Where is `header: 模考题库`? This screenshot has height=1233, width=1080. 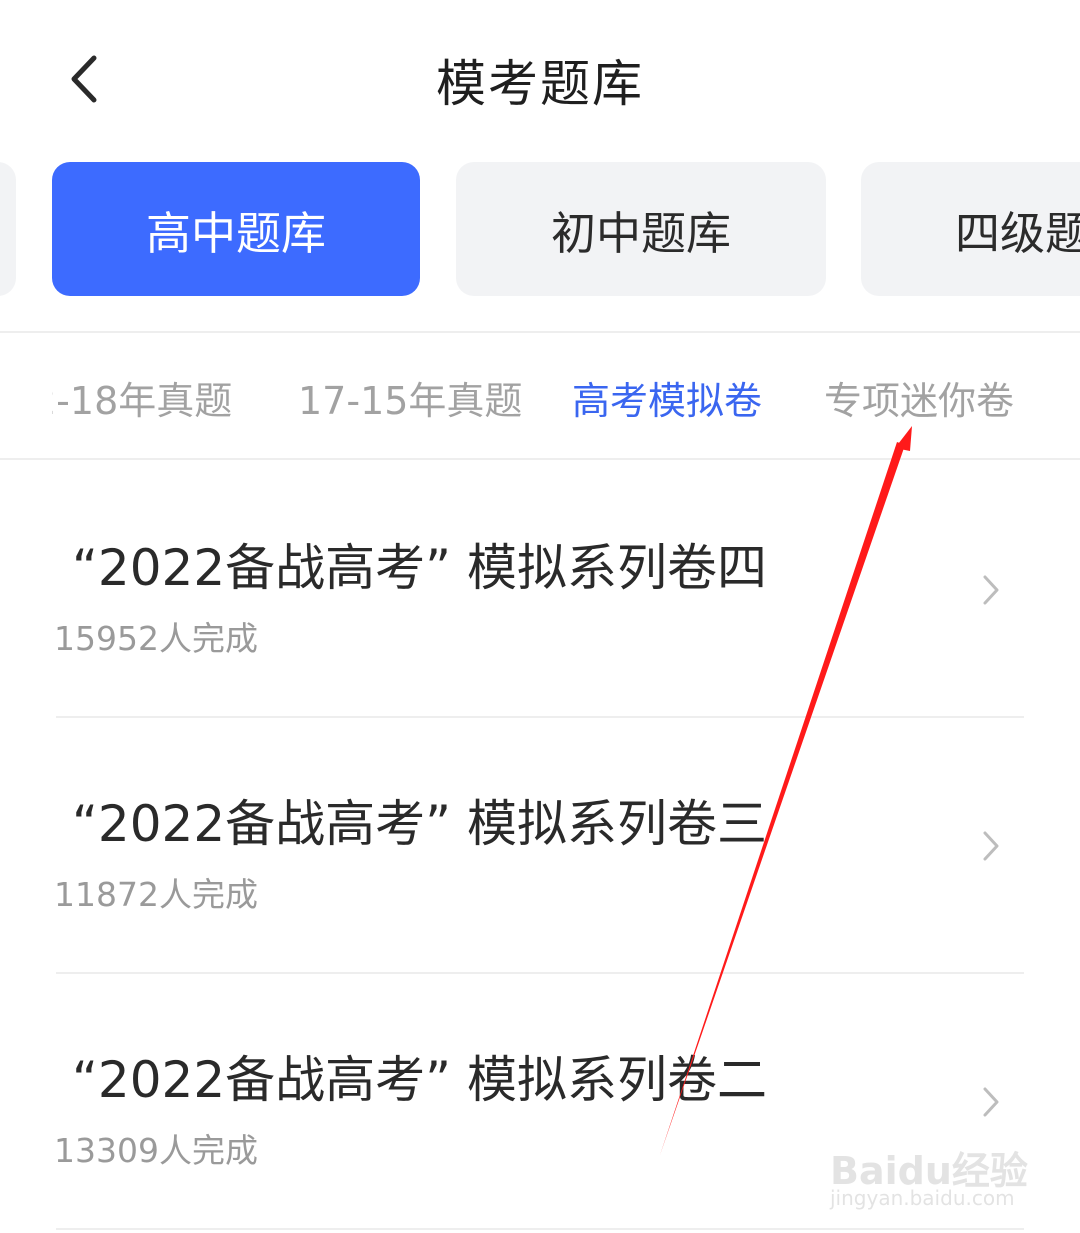
header: 模考题库 is located at coordinates (540, 80).